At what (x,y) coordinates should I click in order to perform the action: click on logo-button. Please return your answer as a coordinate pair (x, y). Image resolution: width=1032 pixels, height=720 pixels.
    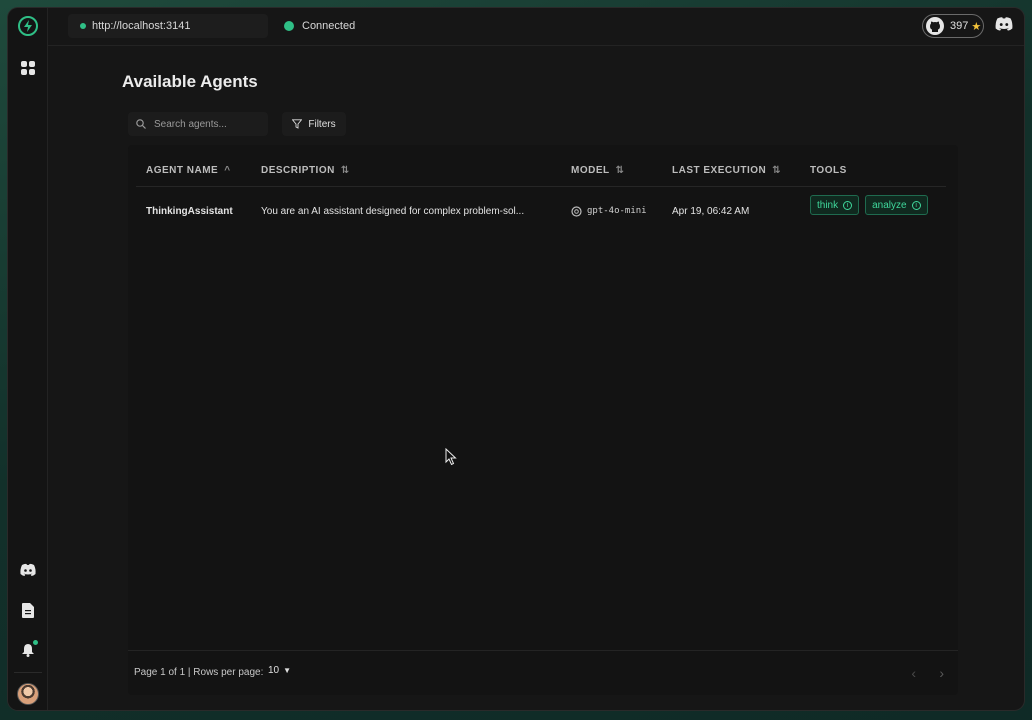
    Looking at the image, I should click on (28, 26).